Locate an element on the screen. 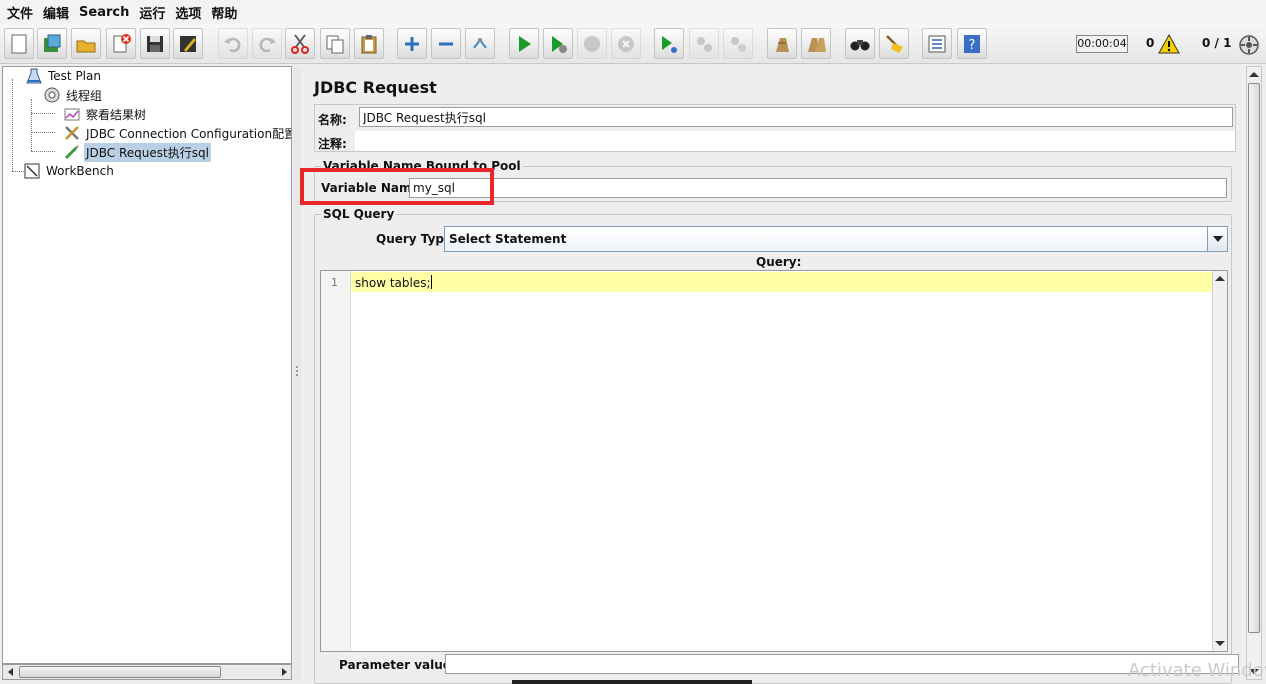  name-input is located at coordinates (796, 117).